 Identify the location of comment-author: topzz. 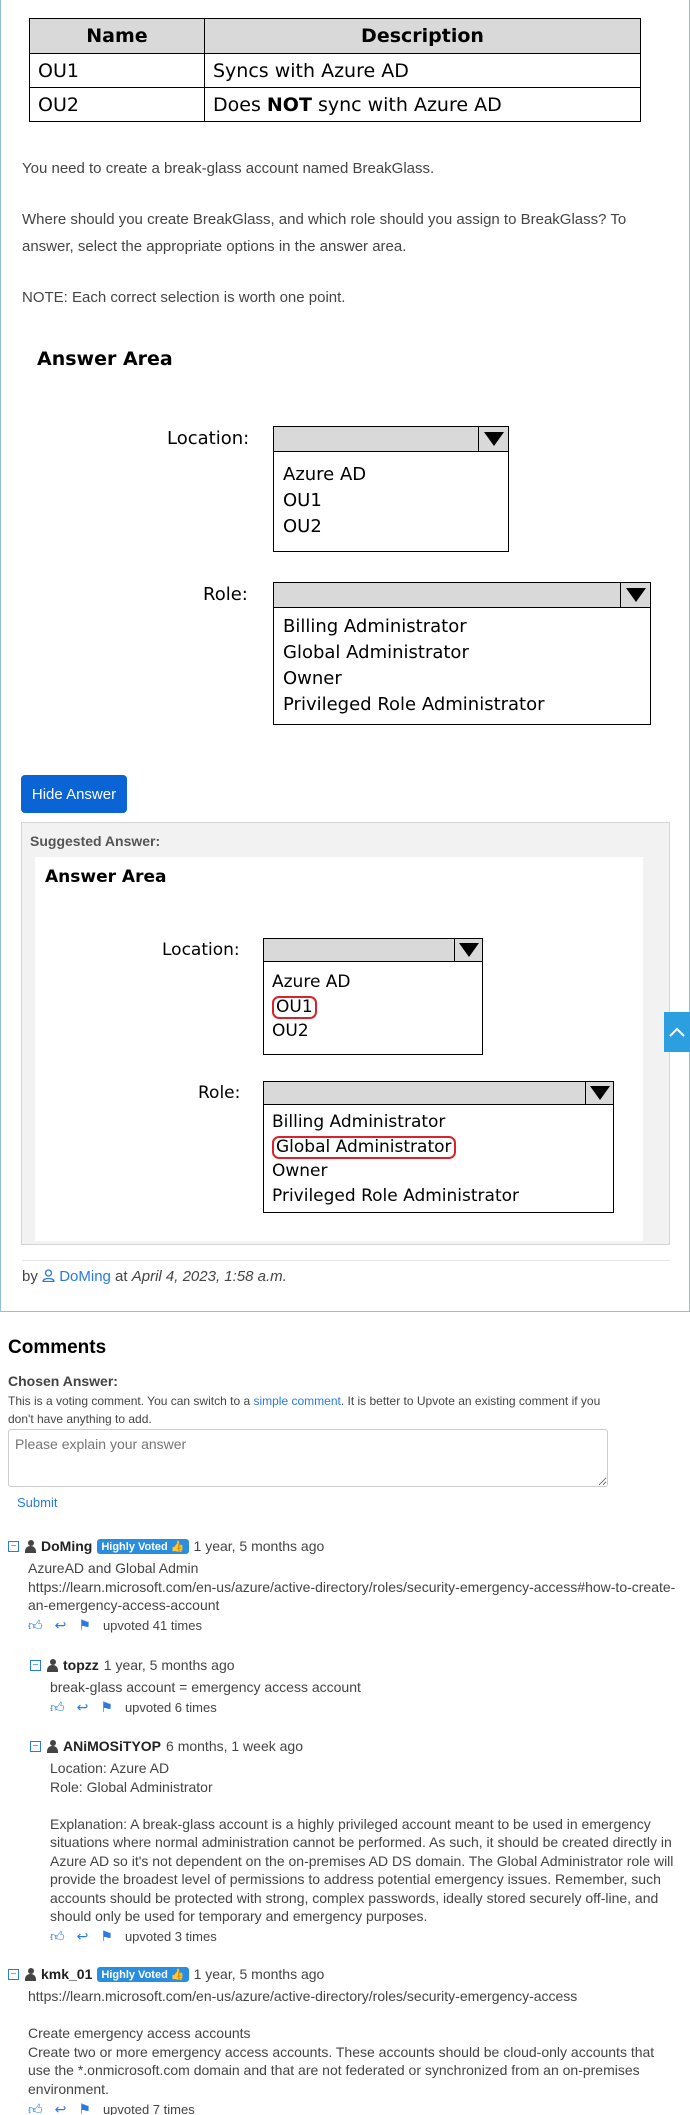
(81, 1665).